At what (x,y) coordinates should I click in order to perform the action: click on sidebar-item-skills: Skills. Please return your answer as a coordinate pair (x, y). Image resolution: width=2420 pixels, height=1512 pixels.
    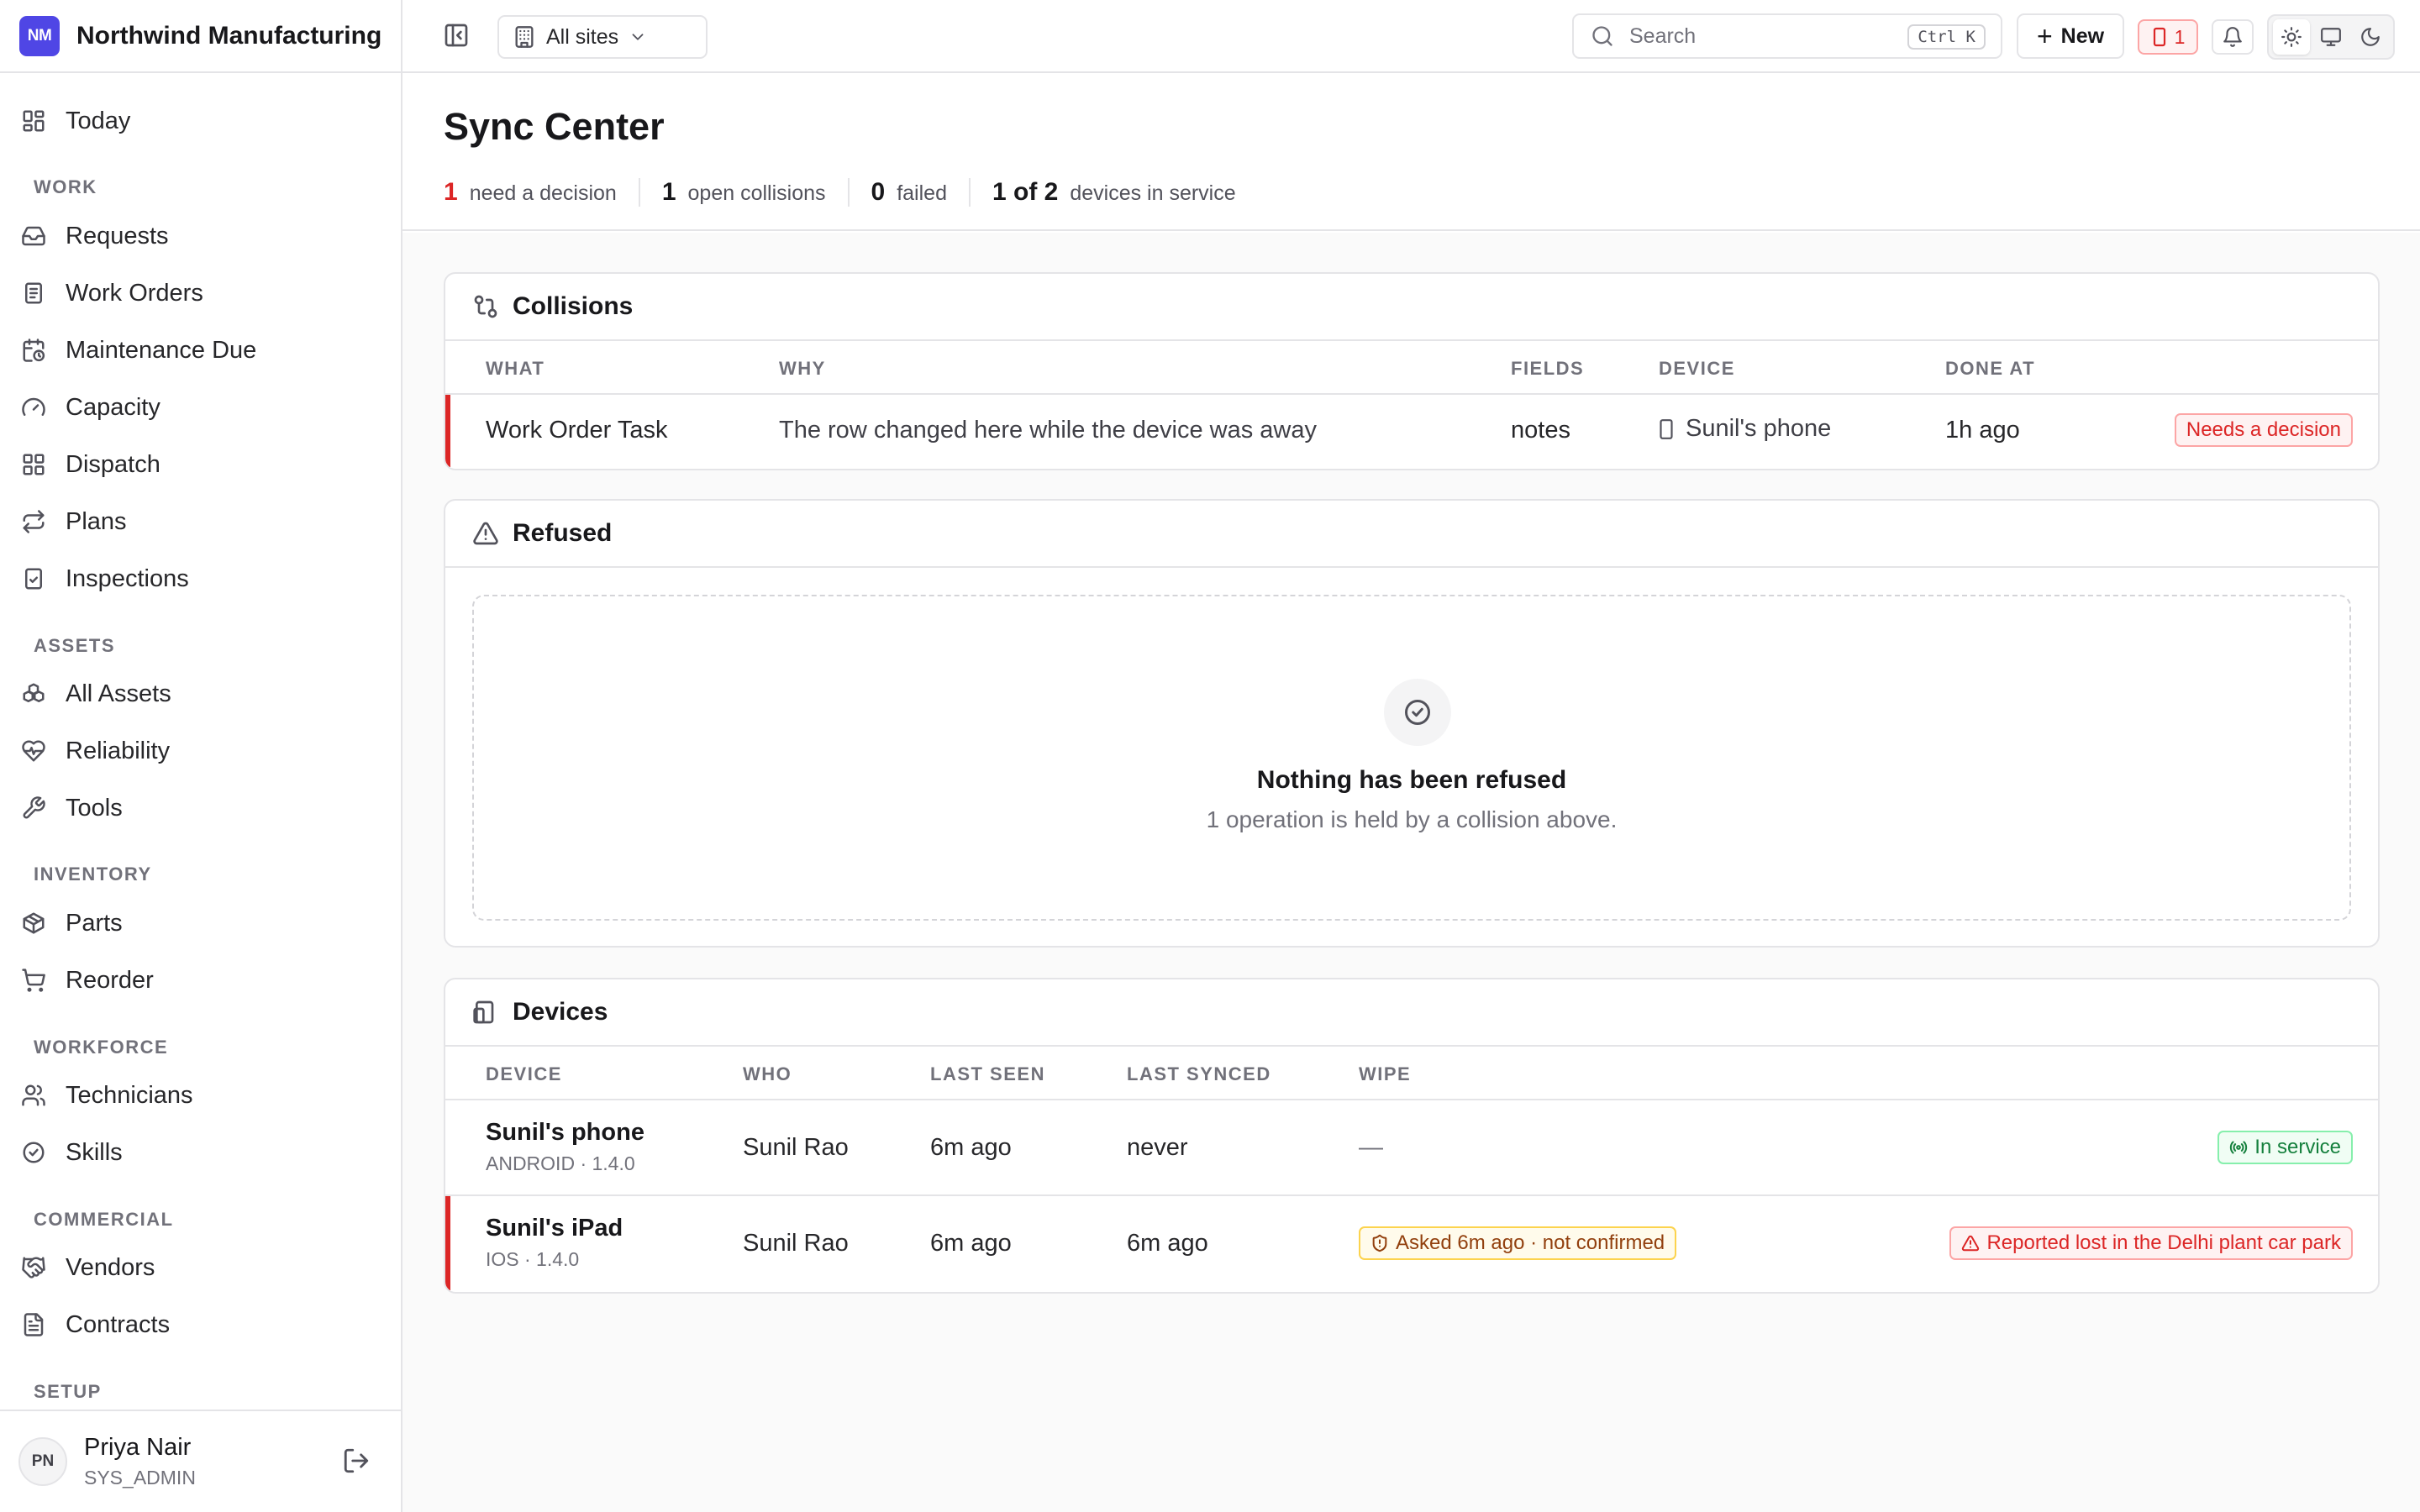
    Looking at the image, I should click on (200, 1152).